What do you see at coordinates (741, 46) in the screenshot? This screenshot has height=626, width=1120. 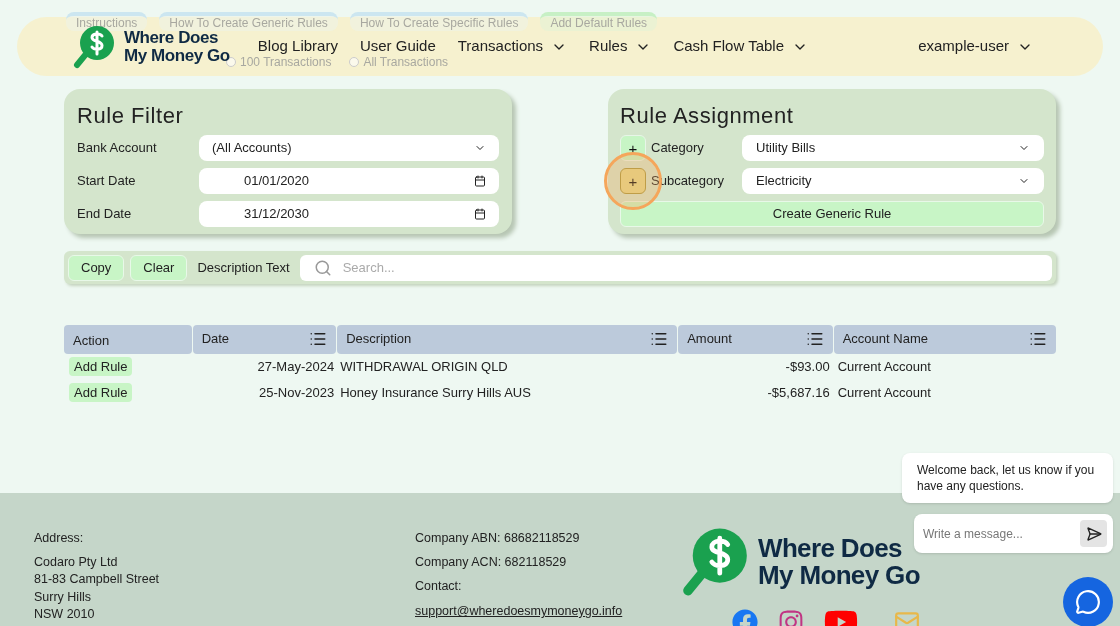 I see `nav-link: Cash Flow Table` at bounding box center [741, 46].